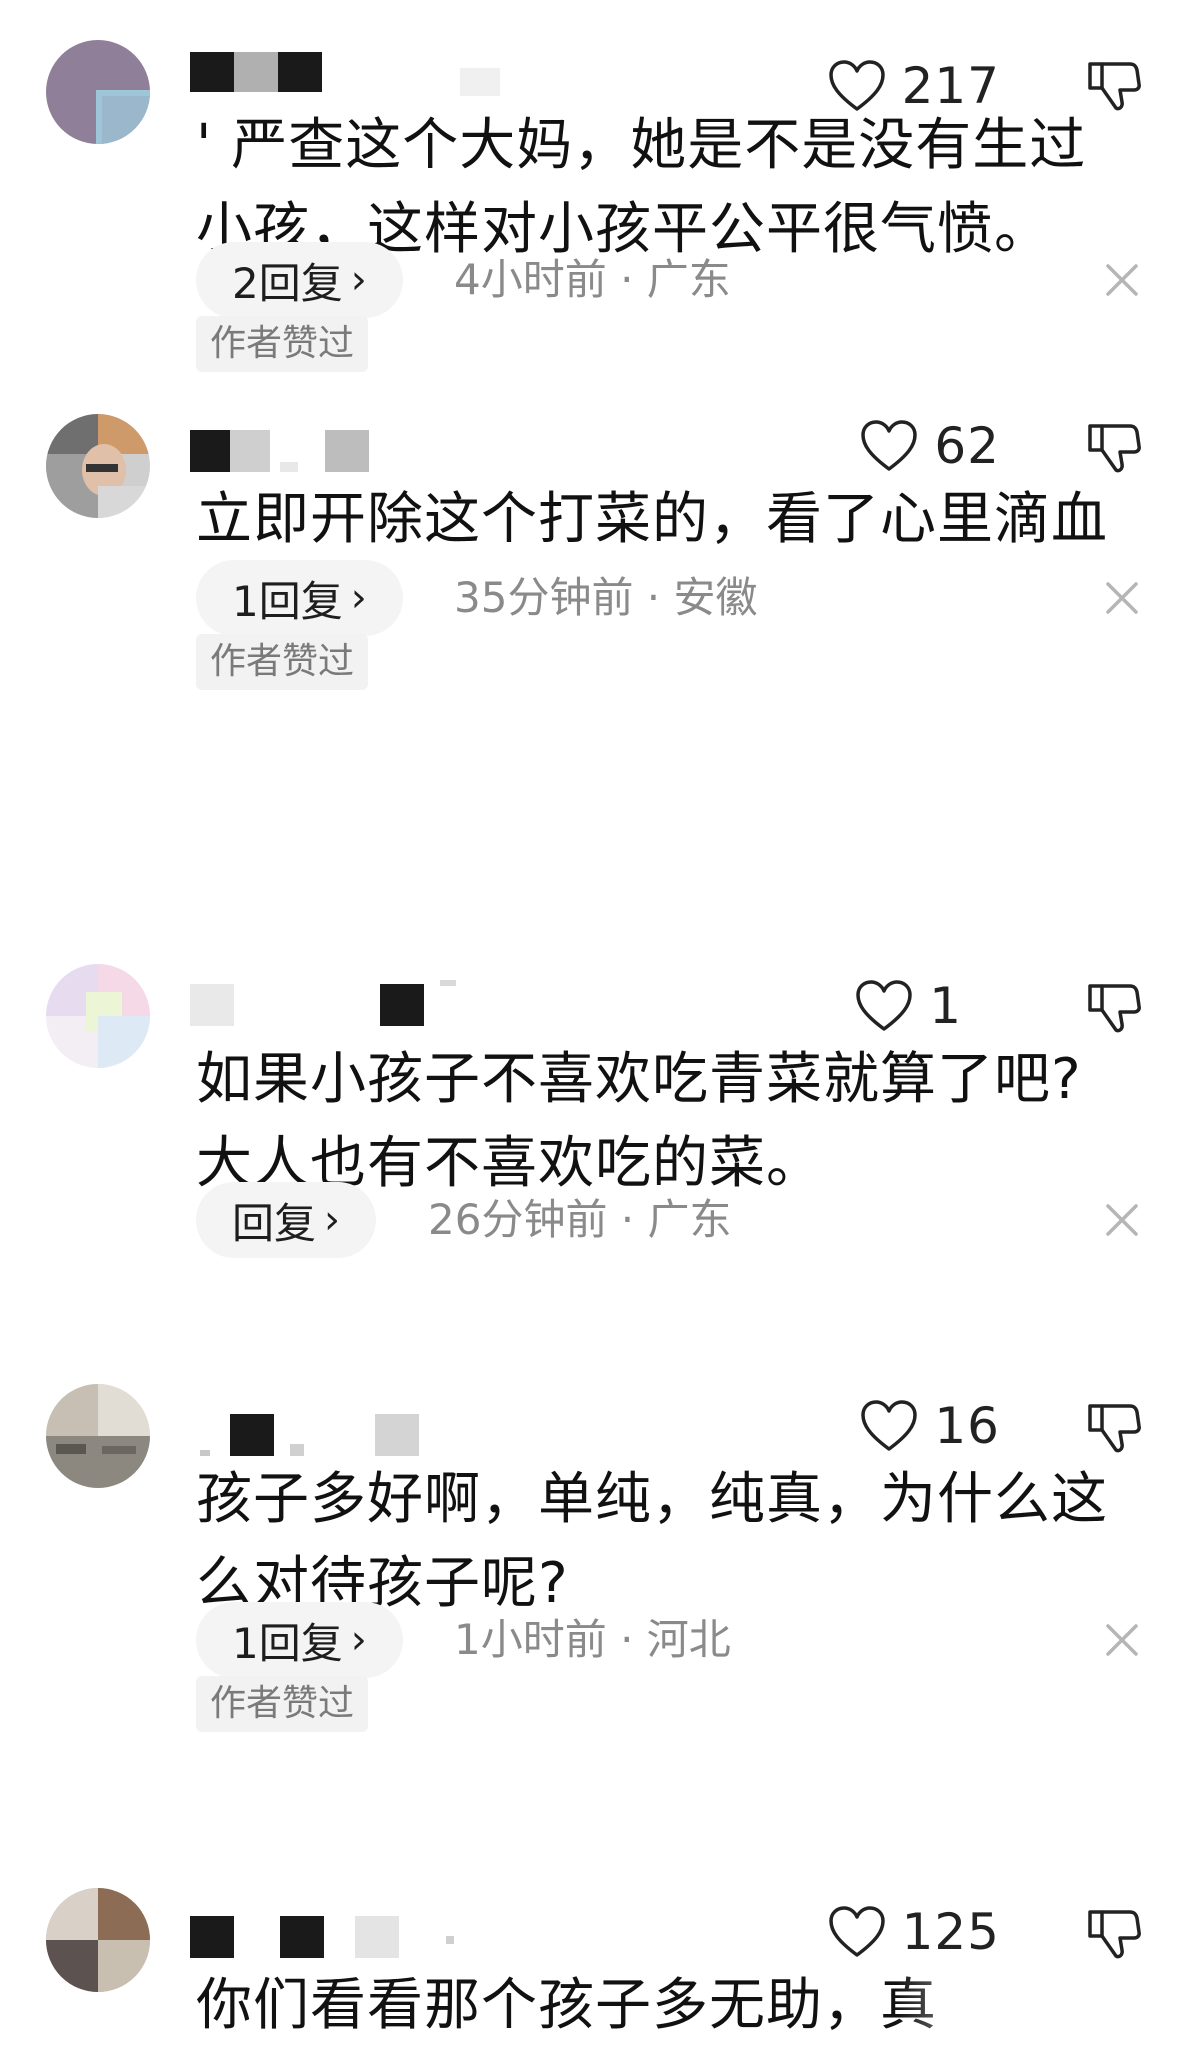 This screenshot has width=1196, height=2069. What do you see at coordinates (606, 597) in the screenshot?
I see `timestamp-location: 35分钟前 · 安徽` at bounding box center [606, 597].